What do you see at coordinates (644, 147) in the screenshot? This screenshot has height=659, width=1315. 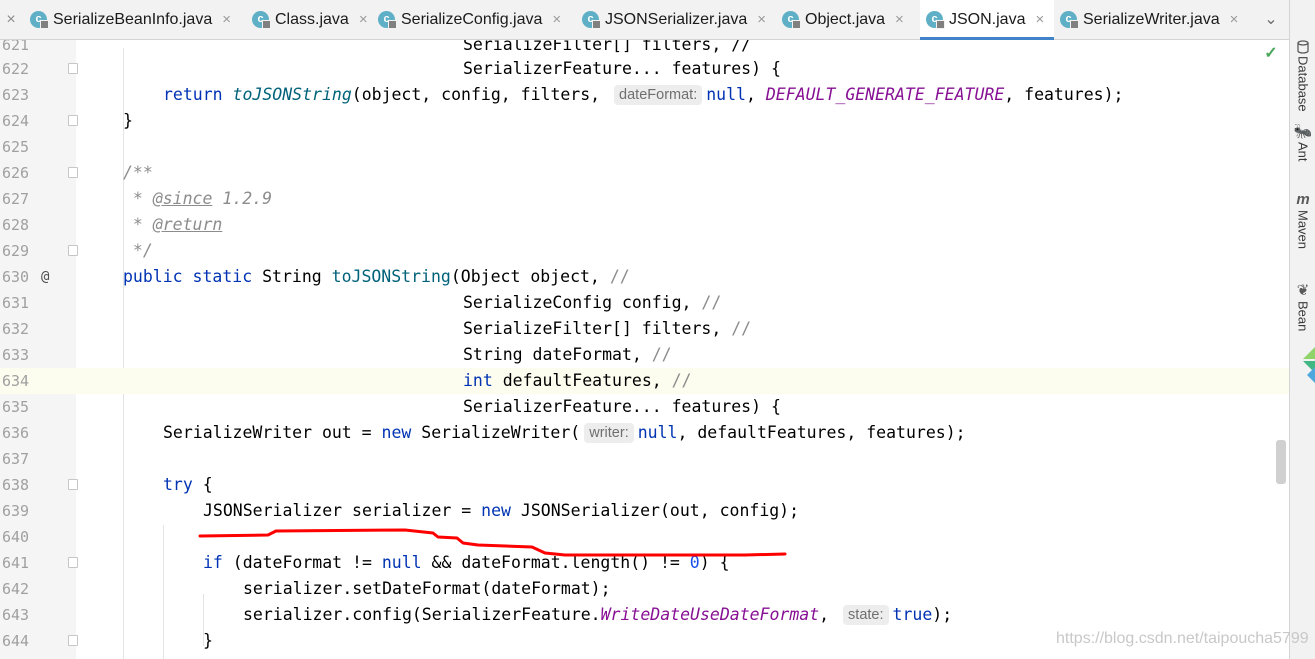 I see `code-line: 625` at bounding box center [644, 147].